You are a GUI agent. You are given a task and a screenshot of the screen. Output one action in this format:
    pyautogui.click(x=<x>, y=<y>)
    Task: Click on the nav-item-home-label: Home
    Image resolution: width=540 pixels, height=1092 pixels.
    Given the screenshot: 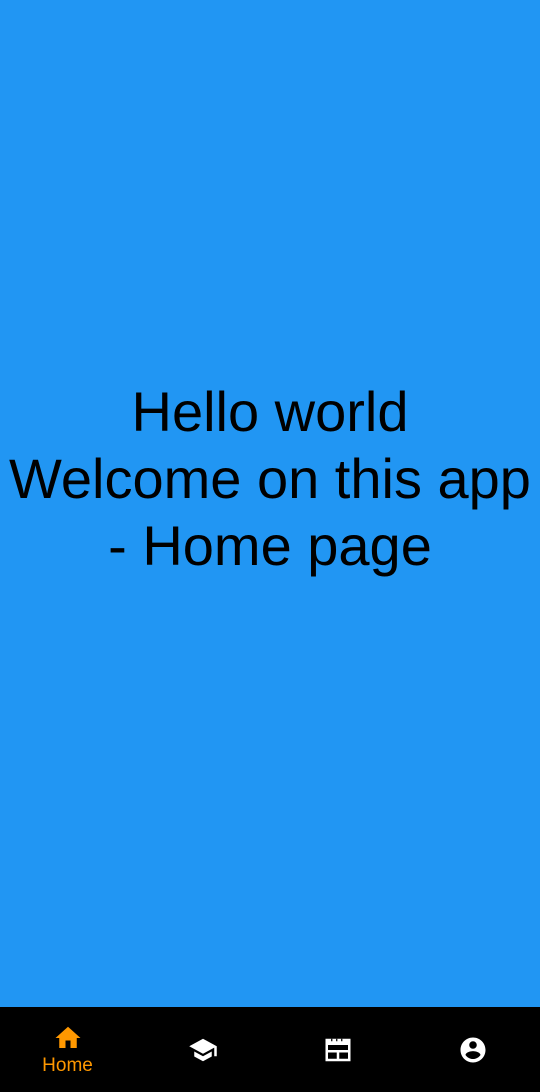 What is the action you would take?
    pyautogui.click(x=67, y=1065)
    